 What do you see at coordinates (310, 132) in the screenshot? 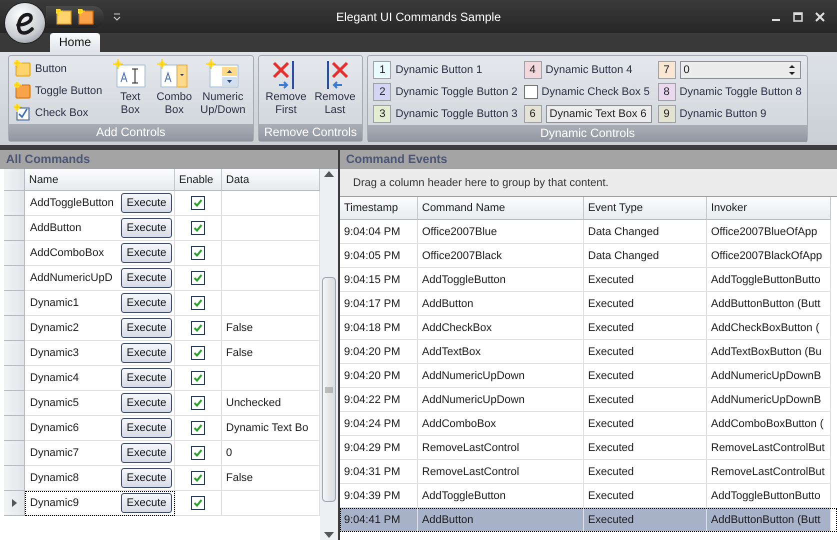
I see `group-caption: Remove Controls` at bounding box center [310, 132].